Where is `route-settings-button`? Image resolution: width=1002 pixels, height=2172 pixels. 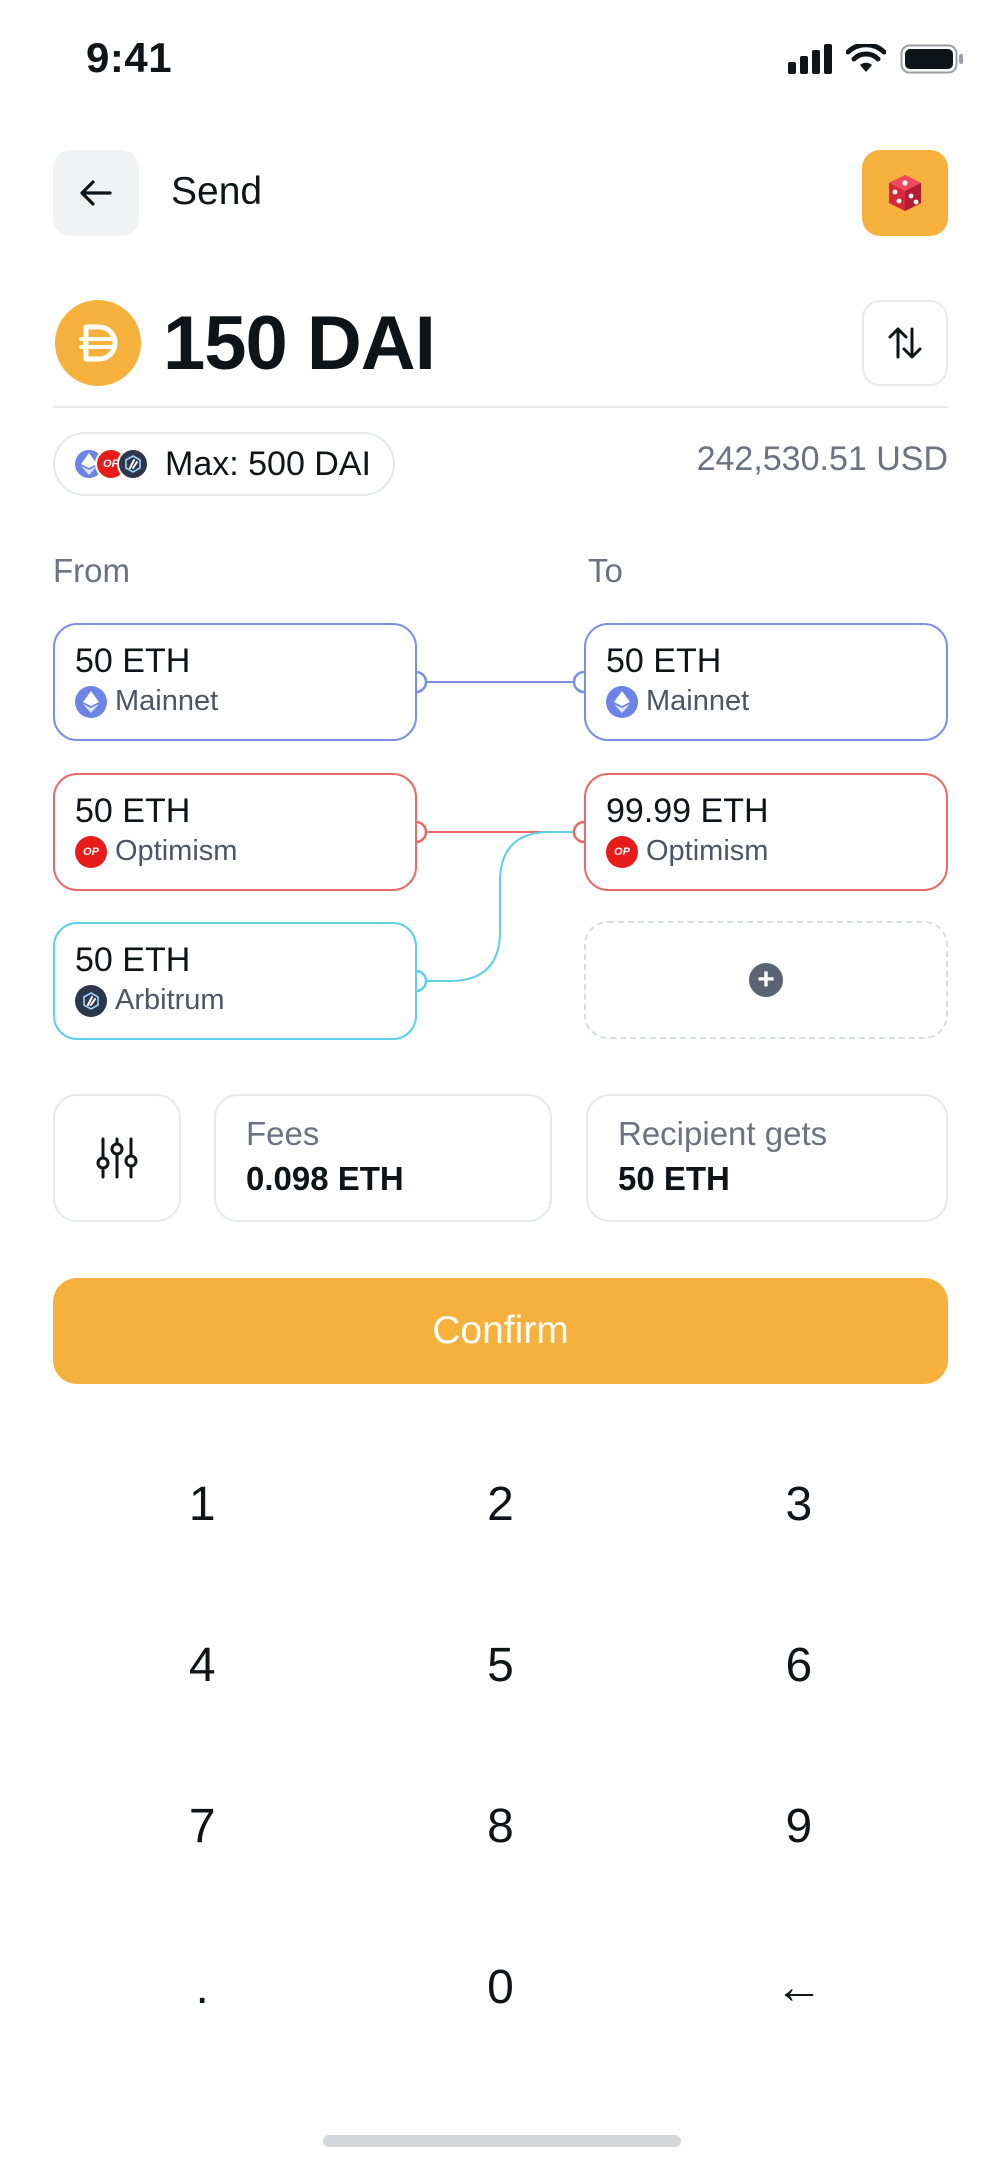 route-settings-button is located at coordinates (117, 1158).